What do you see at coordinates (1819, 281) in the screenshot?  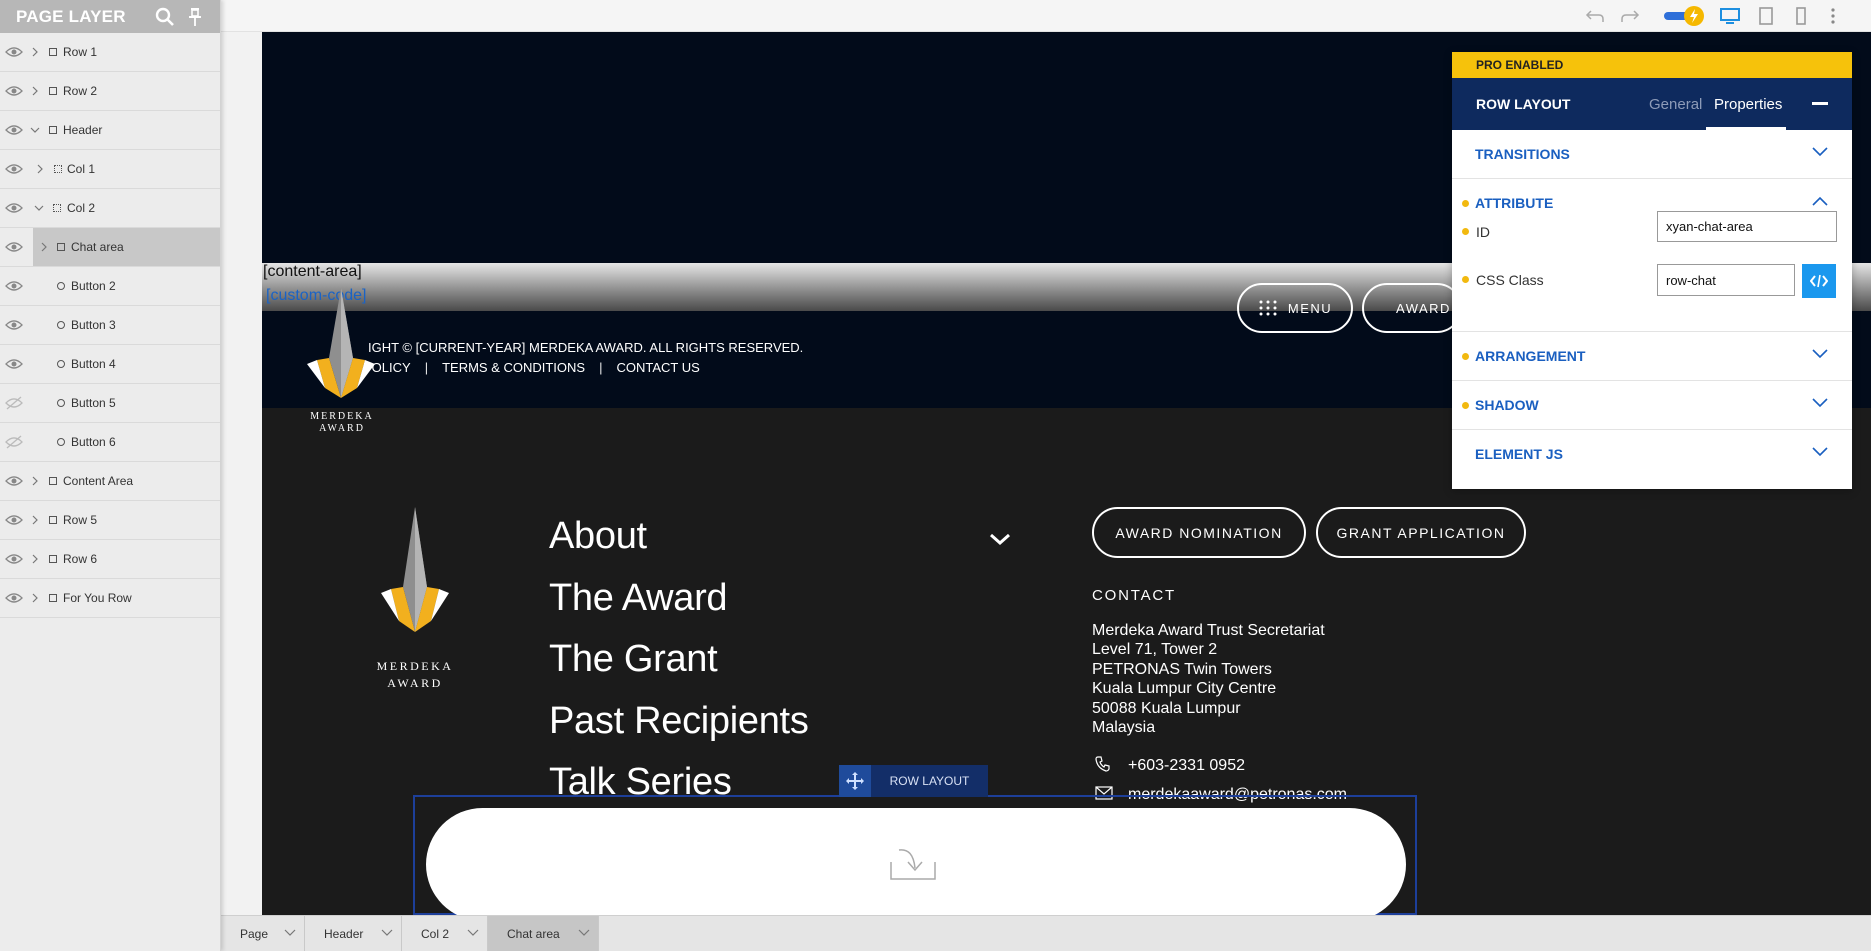 I see `code-editor-button` at bounding box center [1819, 281].